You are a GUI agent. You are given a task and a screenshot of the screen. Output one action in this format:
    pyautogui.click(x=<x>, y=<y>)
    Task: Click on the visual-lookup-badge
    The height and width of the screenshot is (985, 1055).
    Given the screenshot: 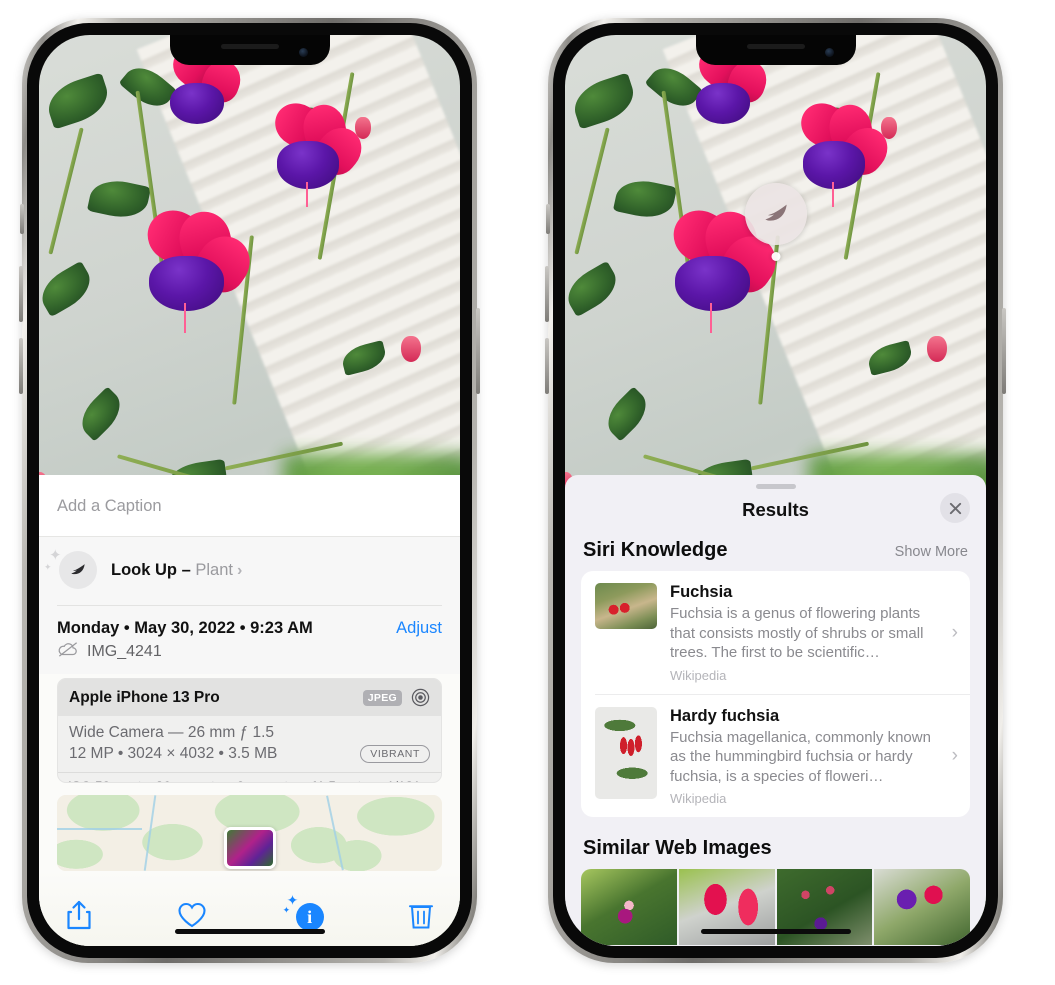 What is the action you would take?
    pyautogui.click(x=775, y=214)
    